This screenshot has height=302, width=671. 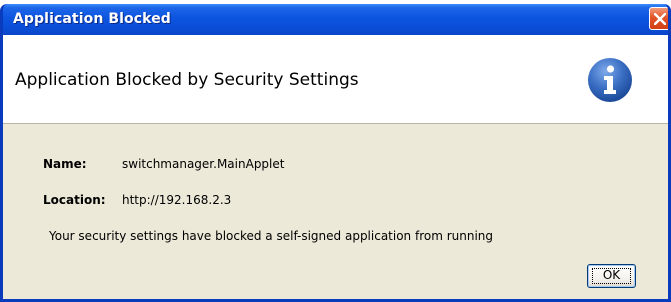 I want to click on ok-button-label: OK, so click(x=611, y=275).